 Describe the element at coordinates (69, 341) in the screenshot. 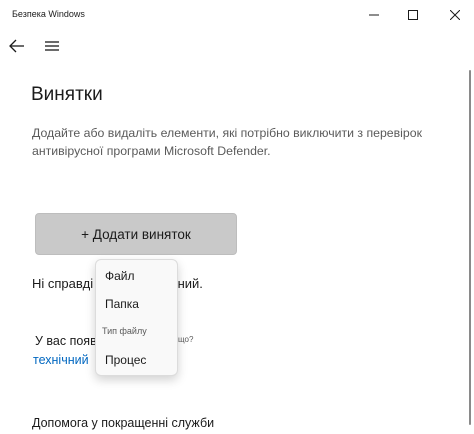

I see `question-text: У вас поява` at that location.